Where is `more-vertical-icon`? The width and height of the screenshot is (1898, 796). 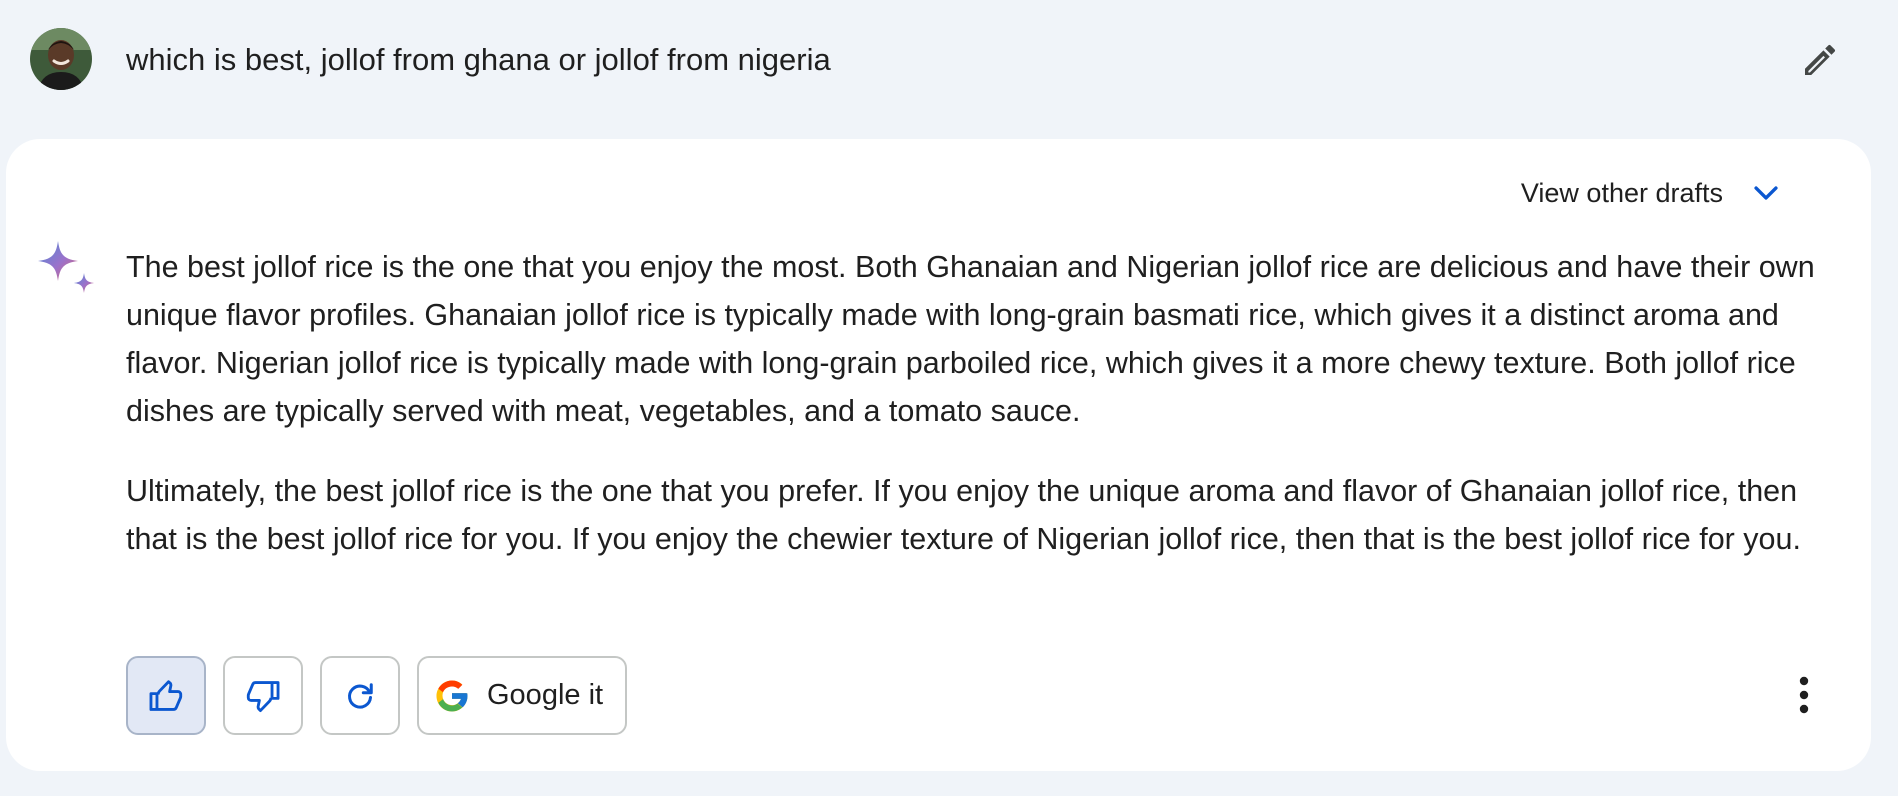 more-vertical-icon is located at coordinates (1804, 695).